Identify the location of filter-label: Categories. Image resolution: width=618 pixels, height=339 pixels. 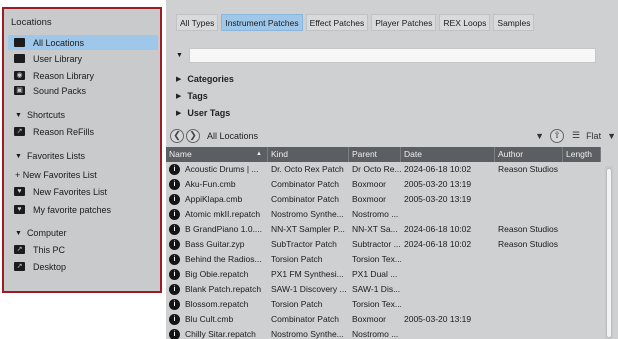
(210, 79).